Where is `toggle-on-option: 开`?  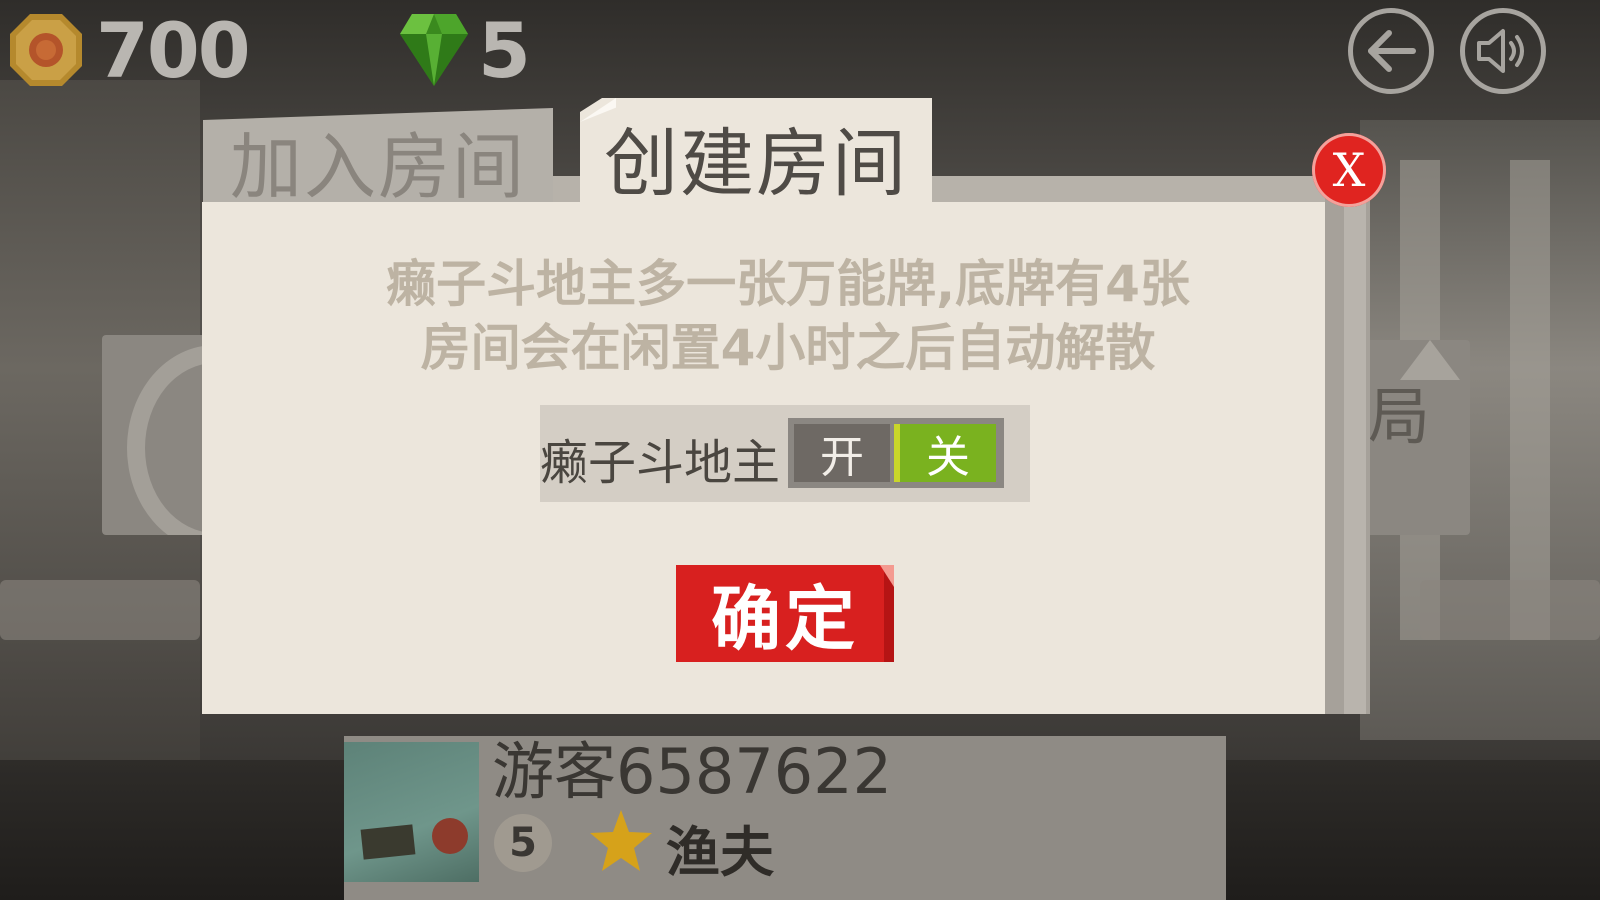
toggle-on-option: 开 is located at coordinates (842, 453).